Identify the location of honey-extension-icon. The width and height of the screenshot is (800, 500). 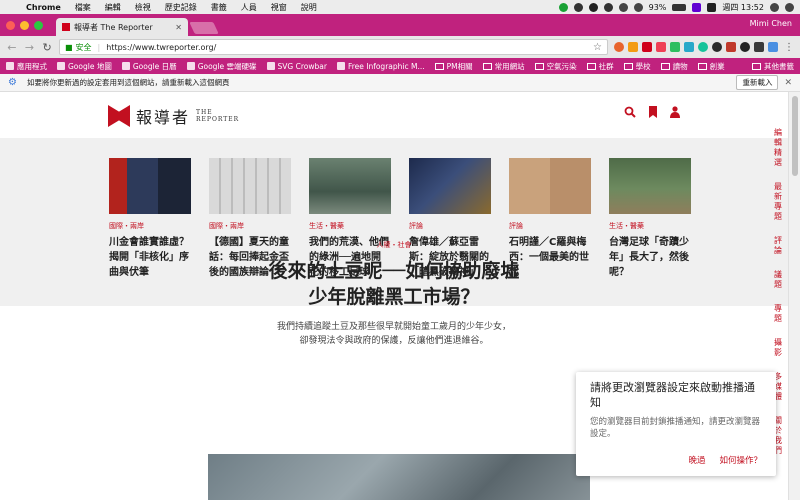
(619, 47).